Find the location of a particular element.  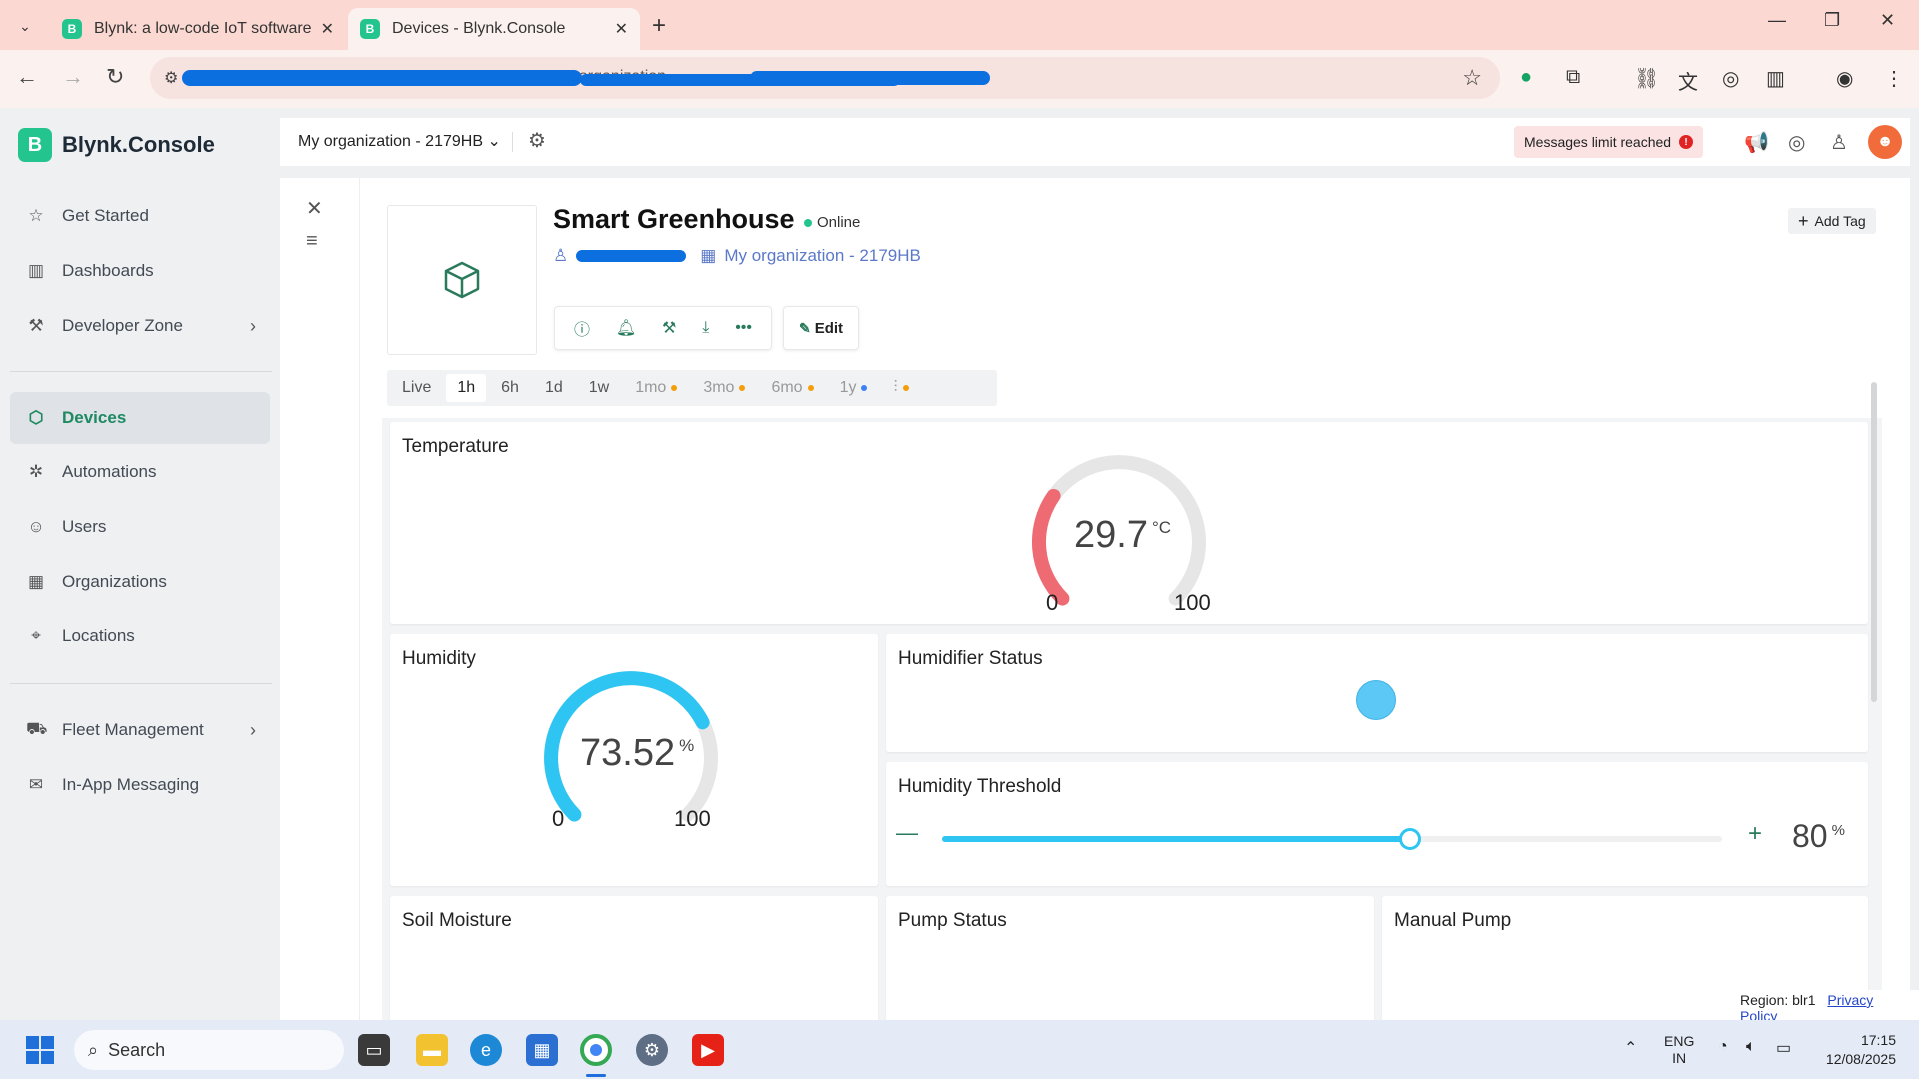

extensions-puzzle-icon: ⧉ is located at coordinates (1573, 77).